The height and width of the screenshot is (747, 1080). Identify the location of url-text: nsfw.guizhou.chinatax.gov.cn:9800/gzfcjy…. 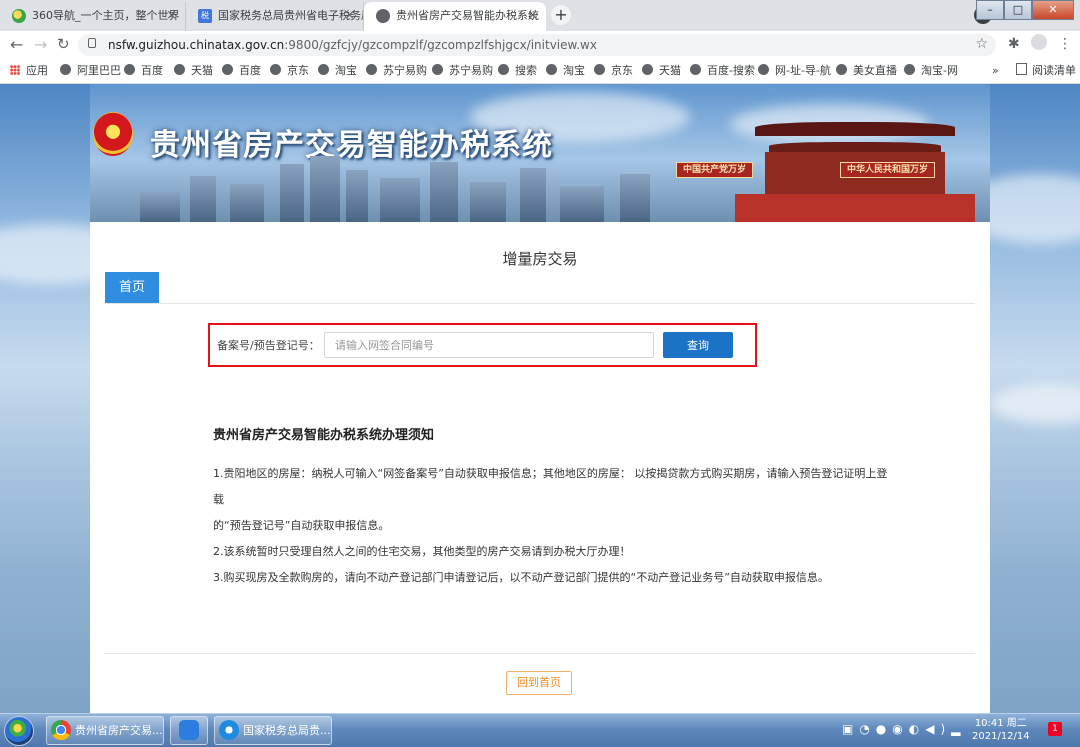
(352, 45).